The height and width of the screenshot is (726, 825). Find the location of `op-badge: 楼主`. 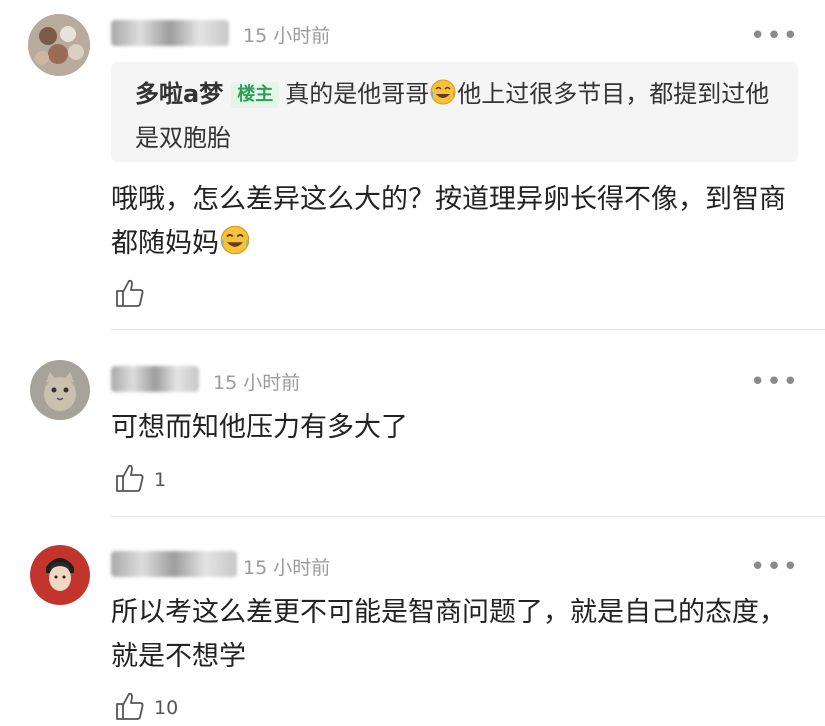

op-badge: 楼主 is located at coordinates (255, 95).